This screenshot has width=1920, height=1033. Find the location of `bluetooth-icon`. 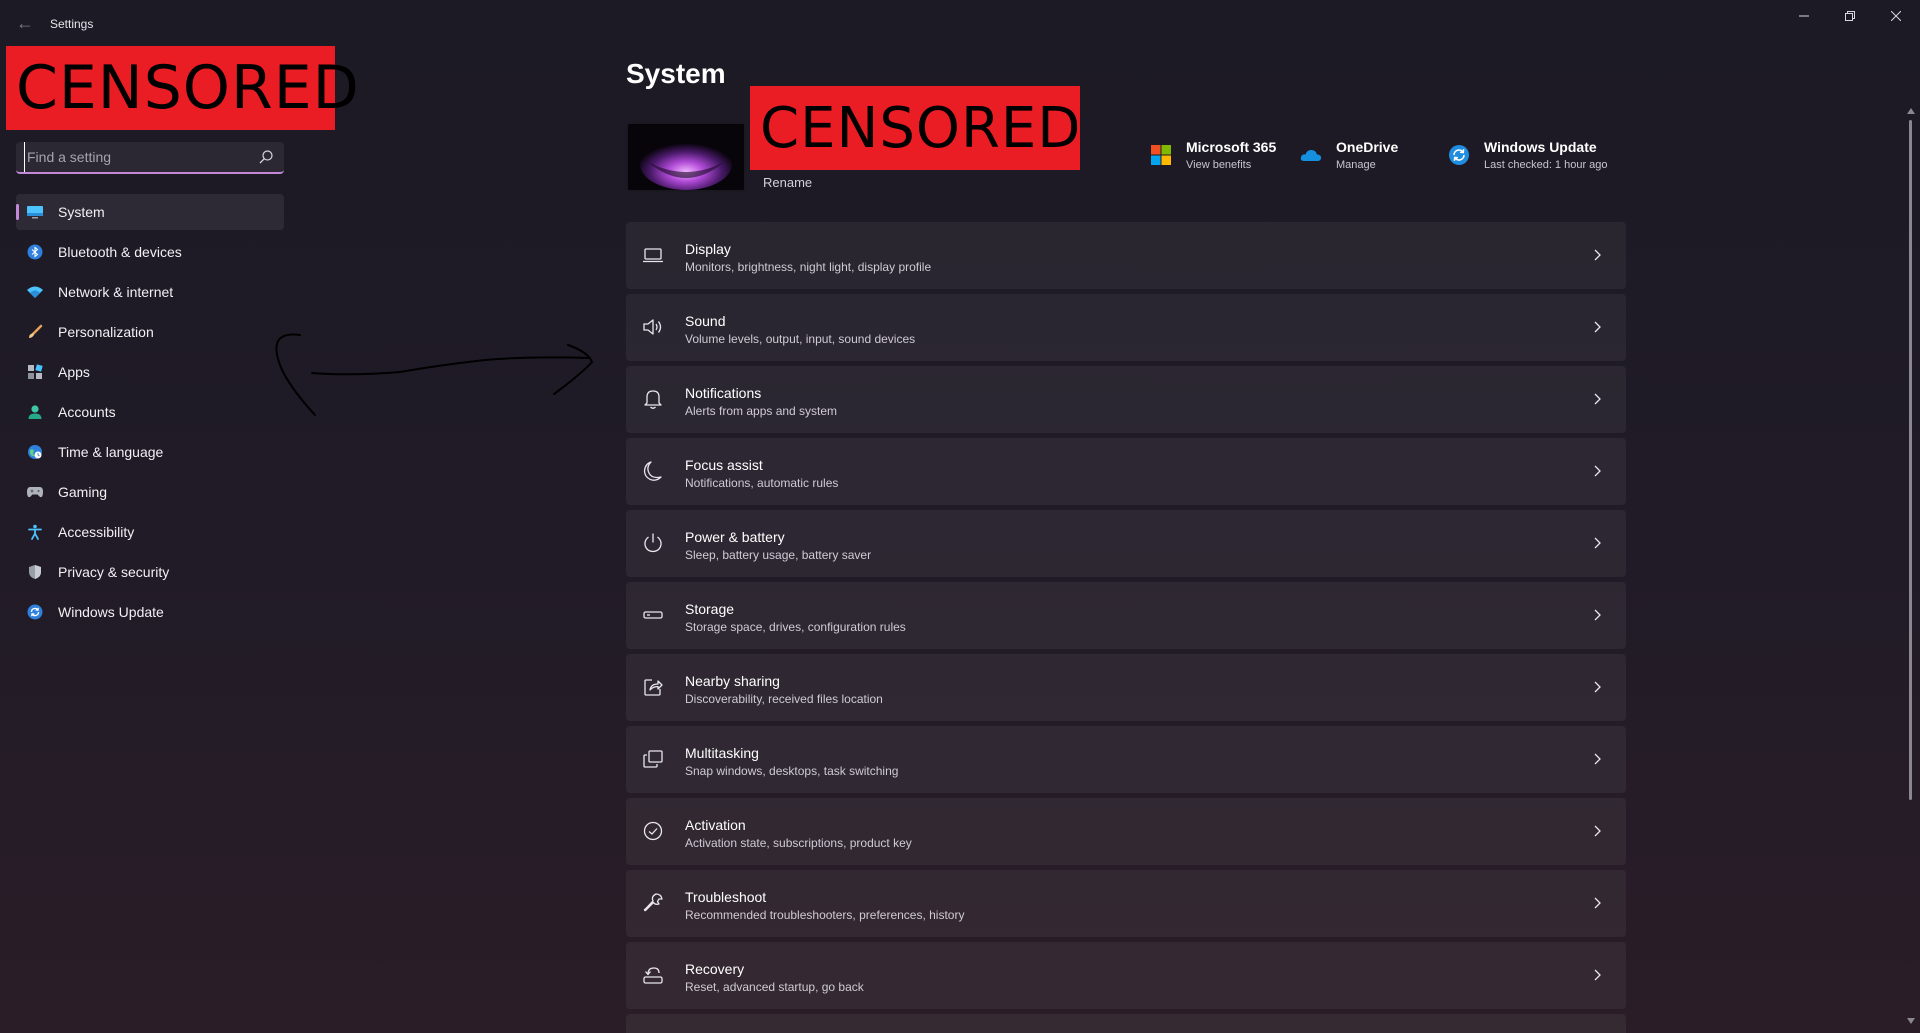

bluetooth-icon is located at coordinates (35, 252).